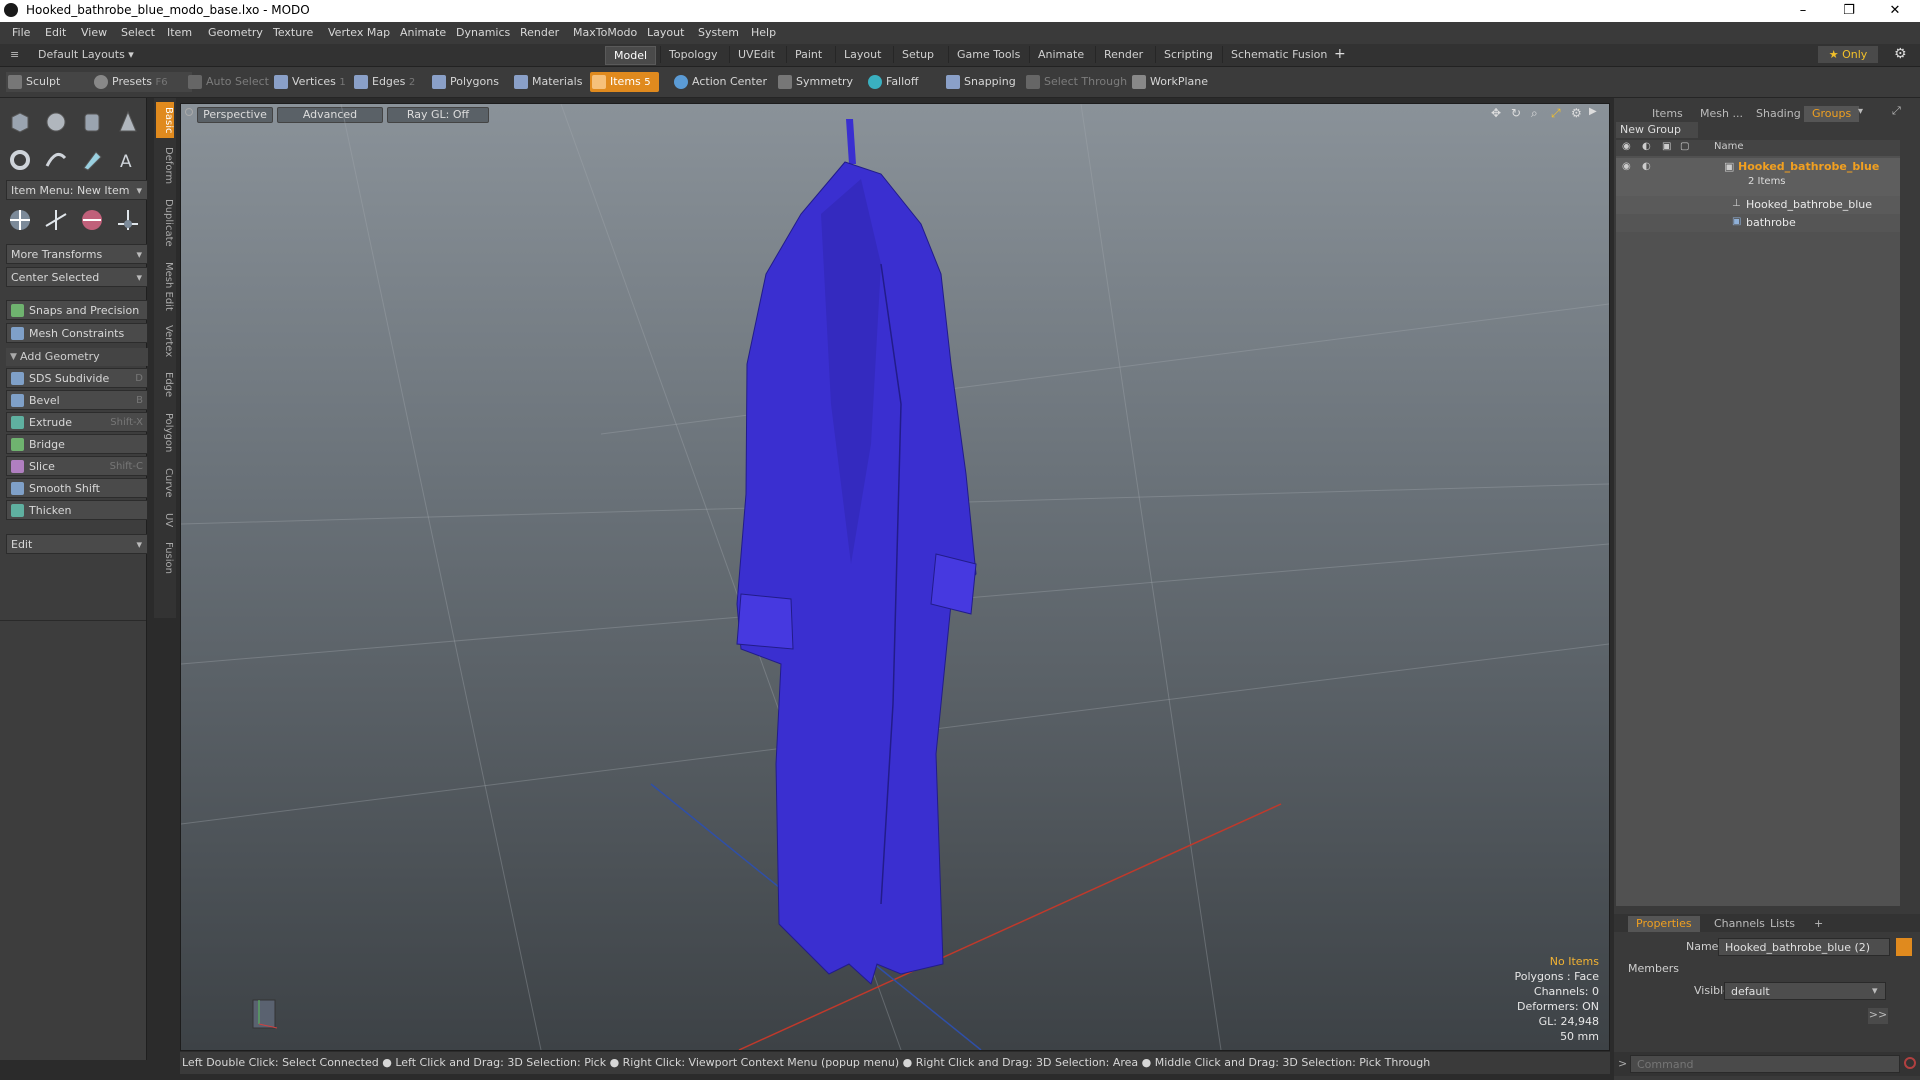 This screenshot has width=1920, height=1080. What do you see at coordinates (92, 122) in the screenshot?
I see `cylinder-icon` at bounding box center [92, 122].